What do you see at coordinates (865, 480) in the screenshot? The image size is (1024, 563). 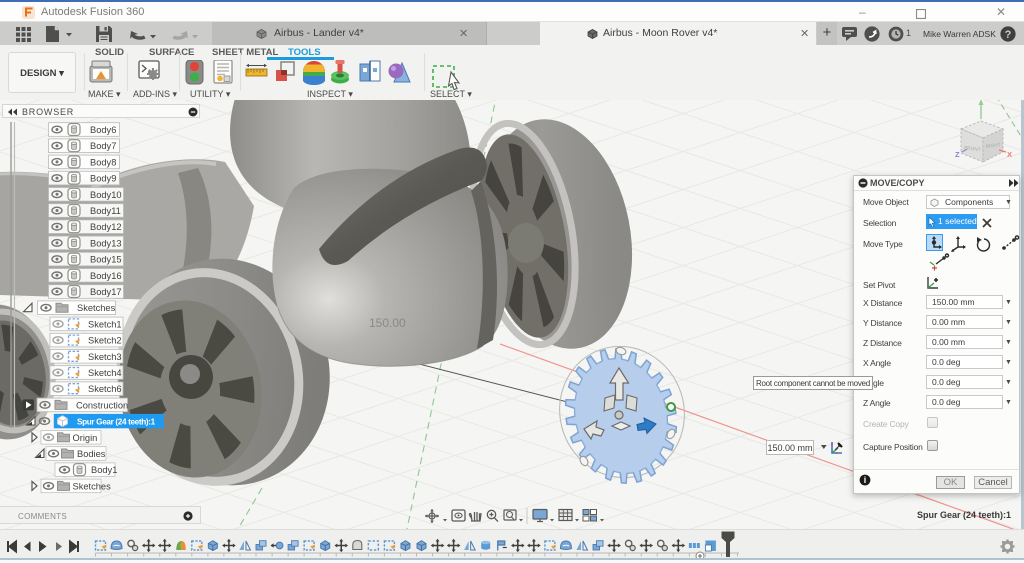 I see `svg-text: i` at bounding box center [865, 480].